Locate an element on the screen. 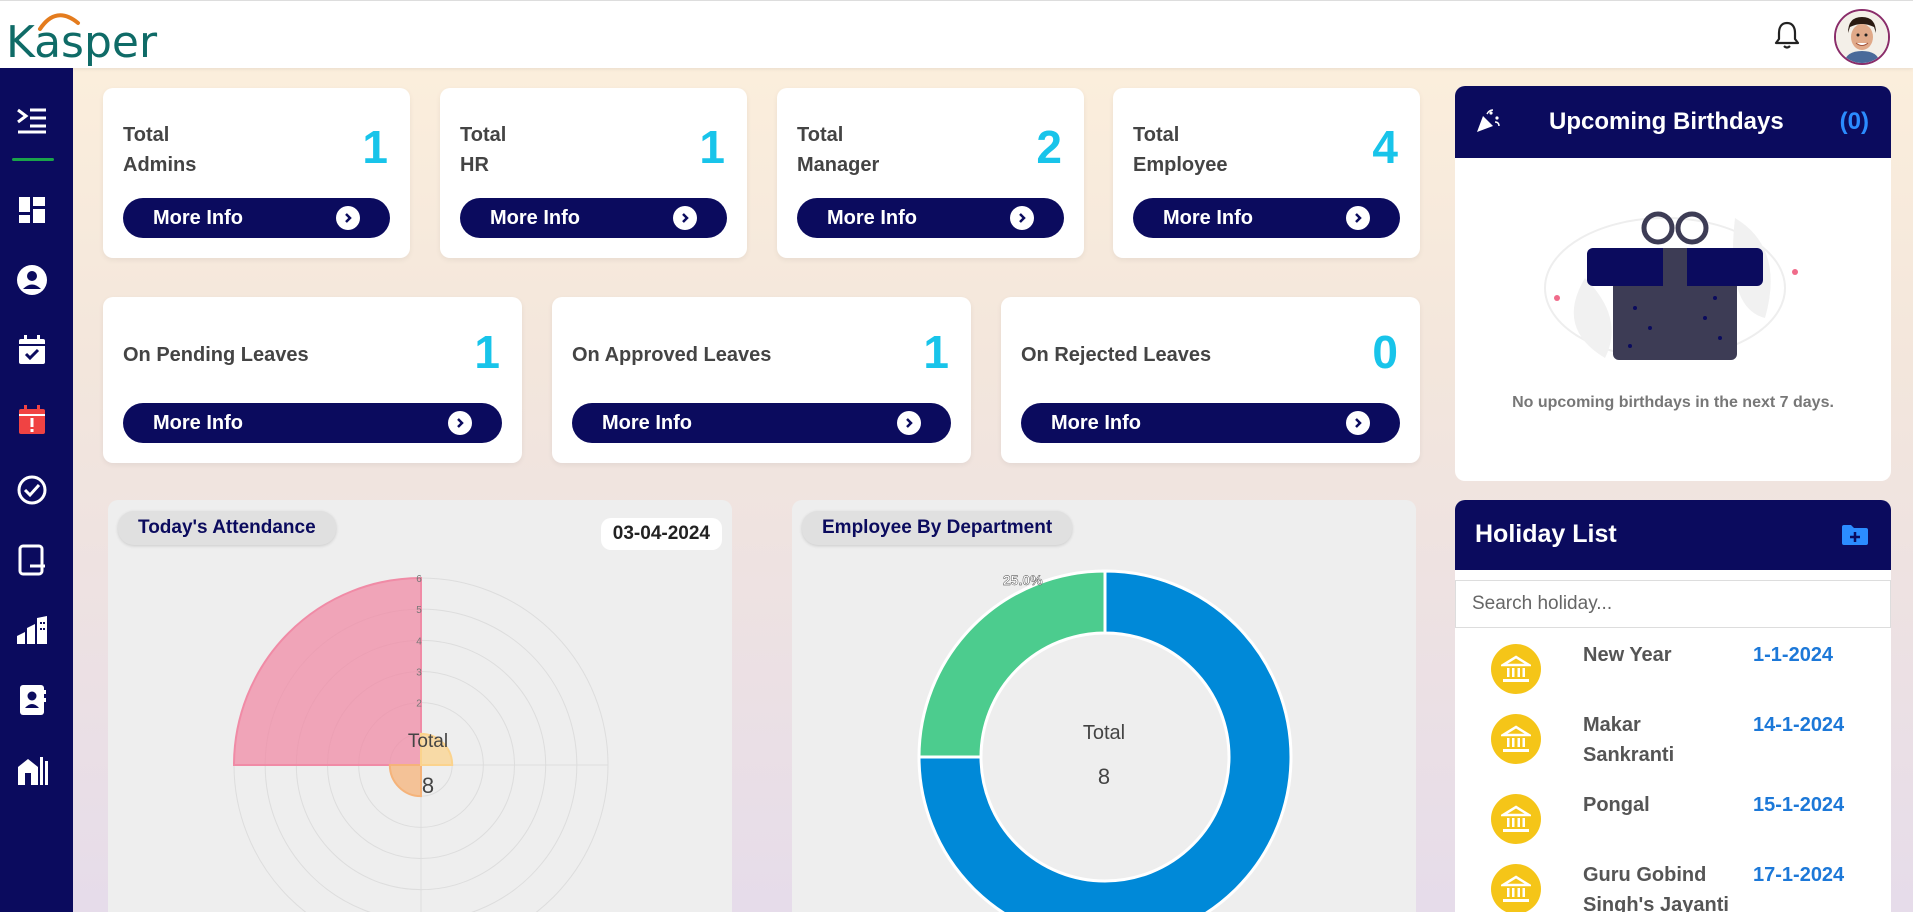 The image size is (1913, 912). party-popper-icon is located at coordinates (1488, 123).